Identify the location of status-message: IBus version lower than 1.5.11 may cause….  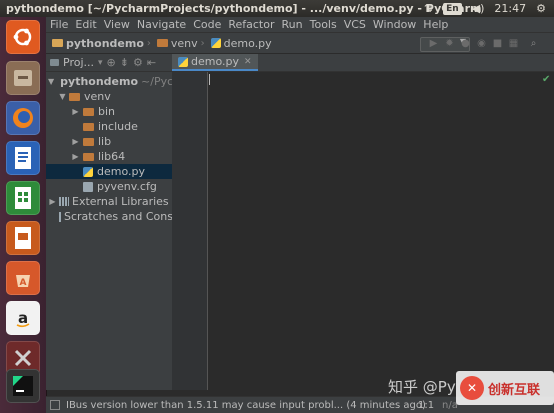
(246, 405).